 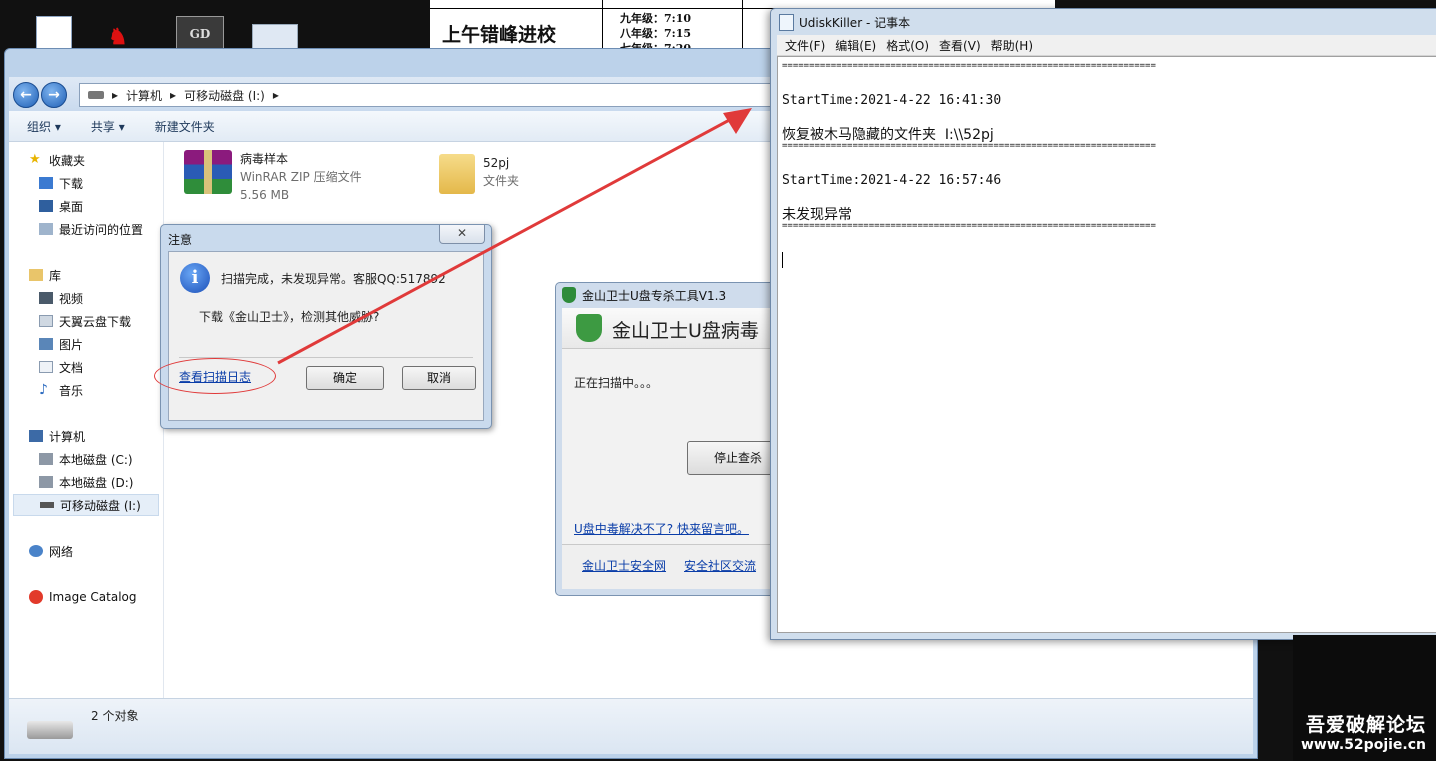 What do you see at coordinates (855, 23) in the screenshot?
I see `notepad-title: UdiskKiller - 记事本` at bounding box center [855, 23].